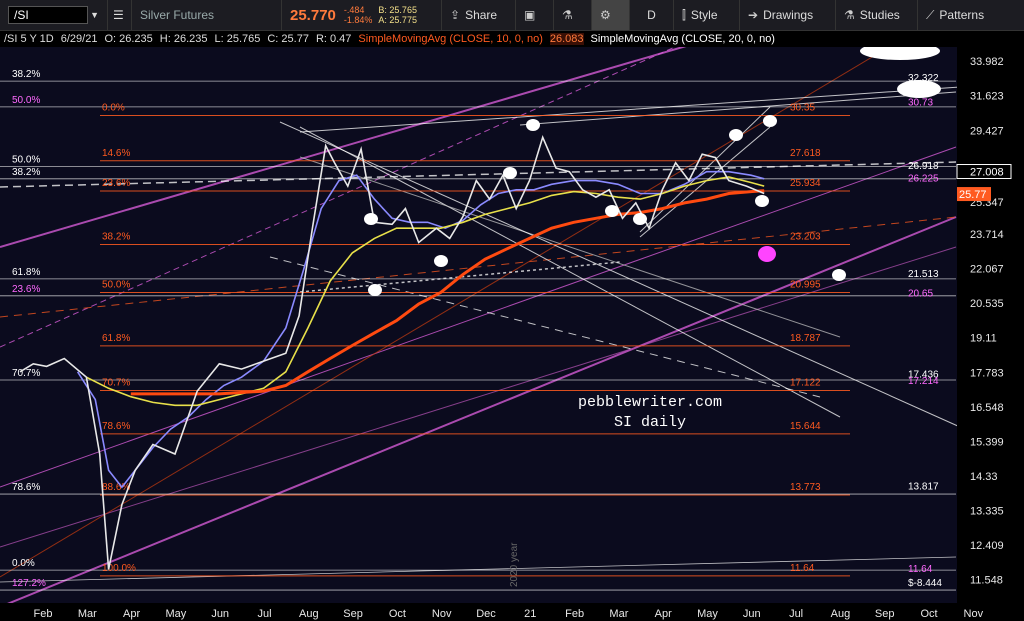 This screenshot has height=621, width=1024. I want to click on fib-label-value: 15.644, so click(805, 426).